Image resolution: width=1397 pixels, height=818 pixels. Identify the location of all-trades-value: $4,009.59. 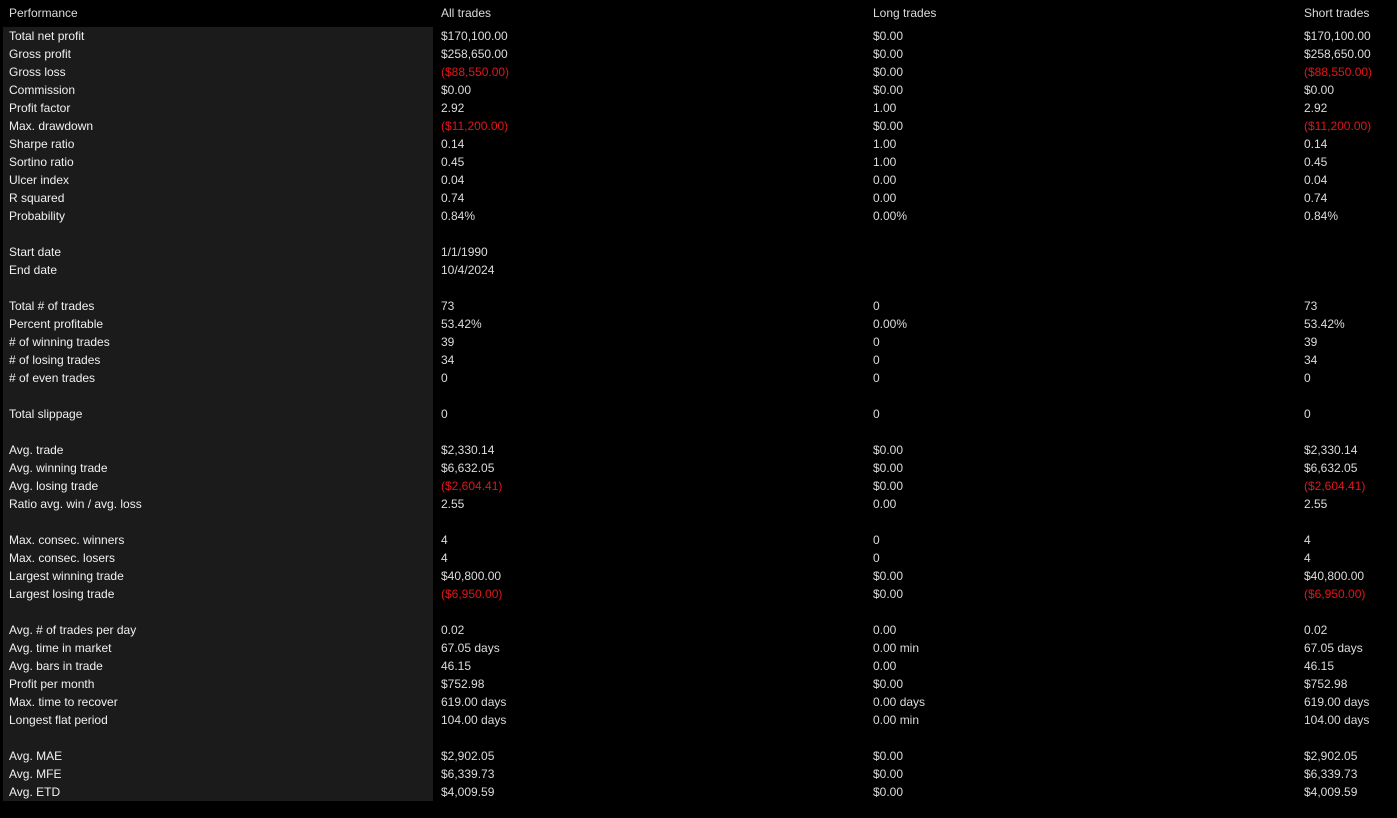
(468, 792).